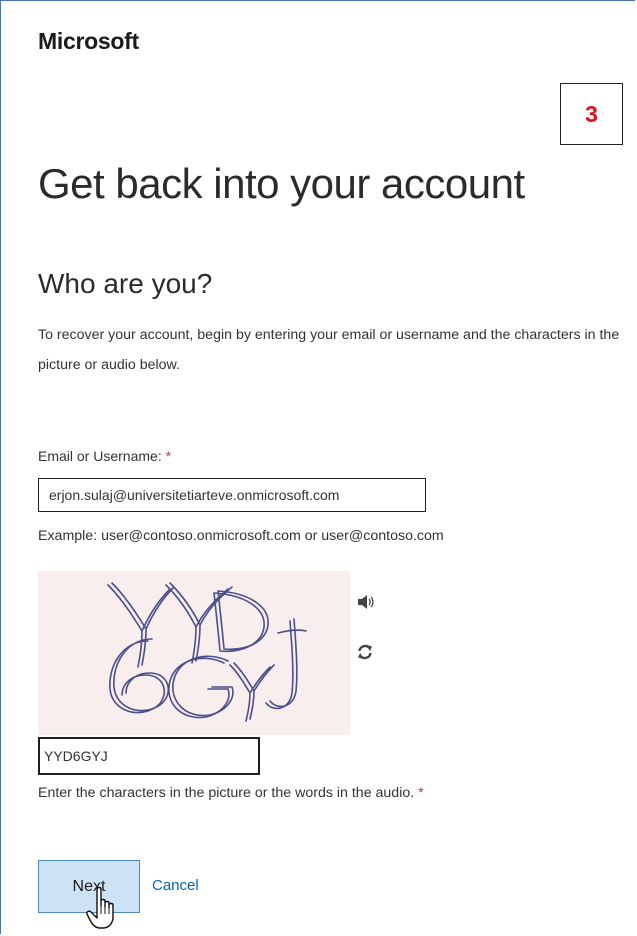 The image size is (637, 936). Describe the element at coordinates (207, 652) in the screenshot. I see `captcha-distorted-text` at that location.